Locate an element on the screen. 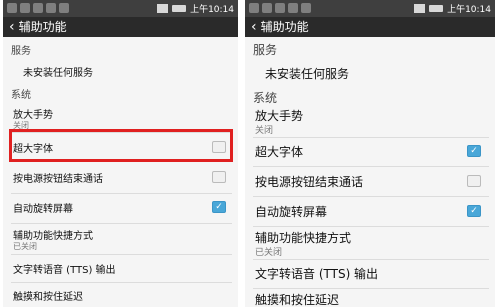 Image resolution: width=500 pixels, height=307 pixels. magnify-sub: 关闭 is located at coordinates (264, 131).